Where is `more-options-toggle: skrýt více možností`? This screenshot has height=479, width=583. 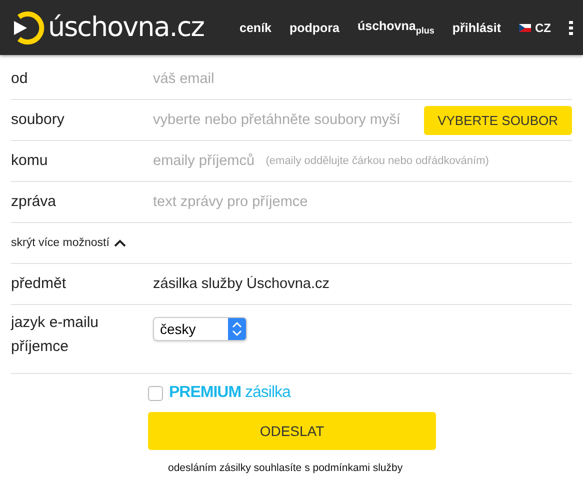 more-options-toggle: skrýt více možností is located at coordinates (68, 243).